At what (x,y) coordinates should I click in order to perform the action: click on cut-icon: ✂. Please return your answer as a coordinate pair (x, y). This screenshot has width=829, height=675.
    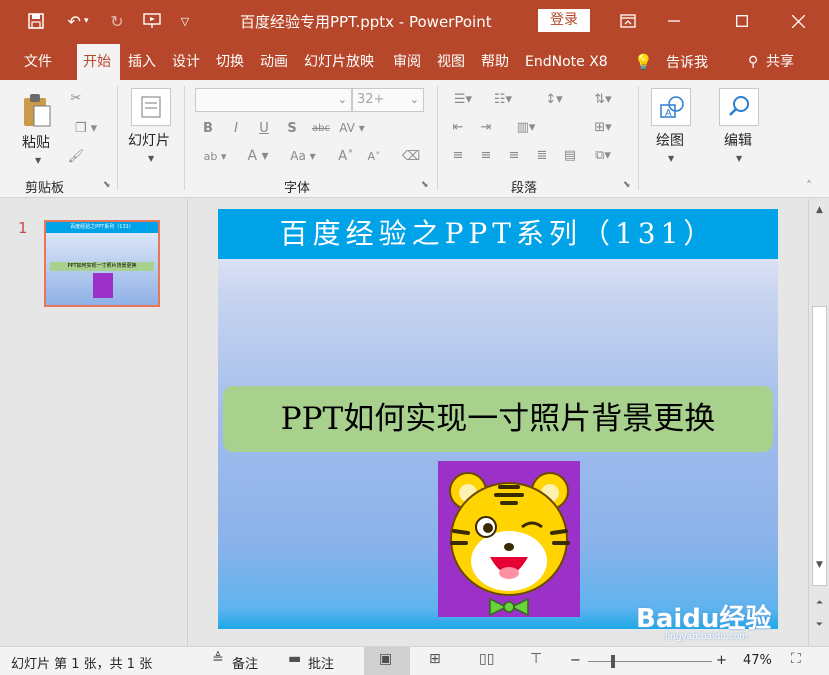
    Looking at the image, I should click on (76, 98).